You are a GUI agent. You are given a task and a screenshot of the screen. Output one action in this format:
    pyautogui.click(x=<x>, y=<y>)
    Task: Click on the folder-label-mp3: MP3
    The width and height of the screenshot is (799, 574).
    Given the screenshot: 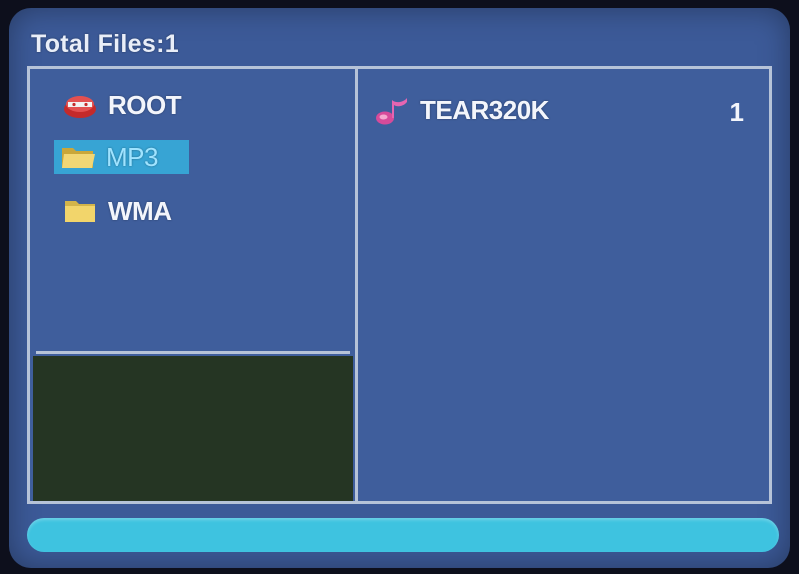 What is the action you would take?
    pyautogui.click(x=132, y=156)
    